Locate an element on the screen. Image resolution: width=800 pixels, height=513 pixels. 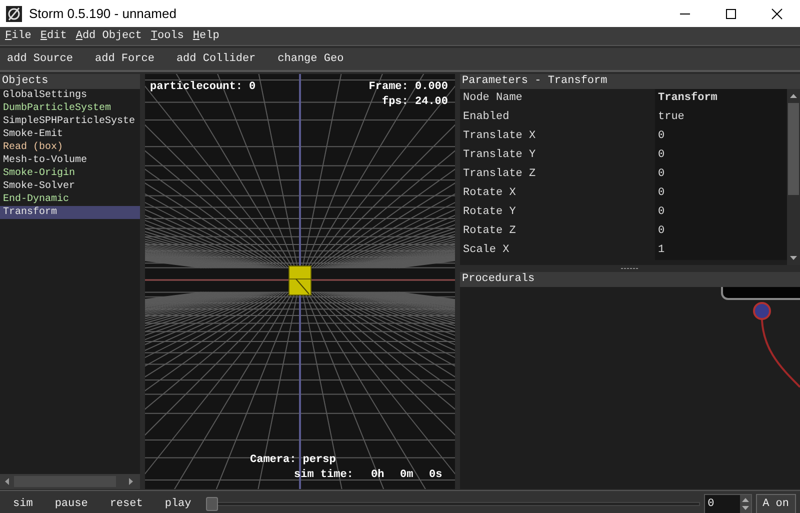
parameter-value: true is located at coordinates (721, 117).